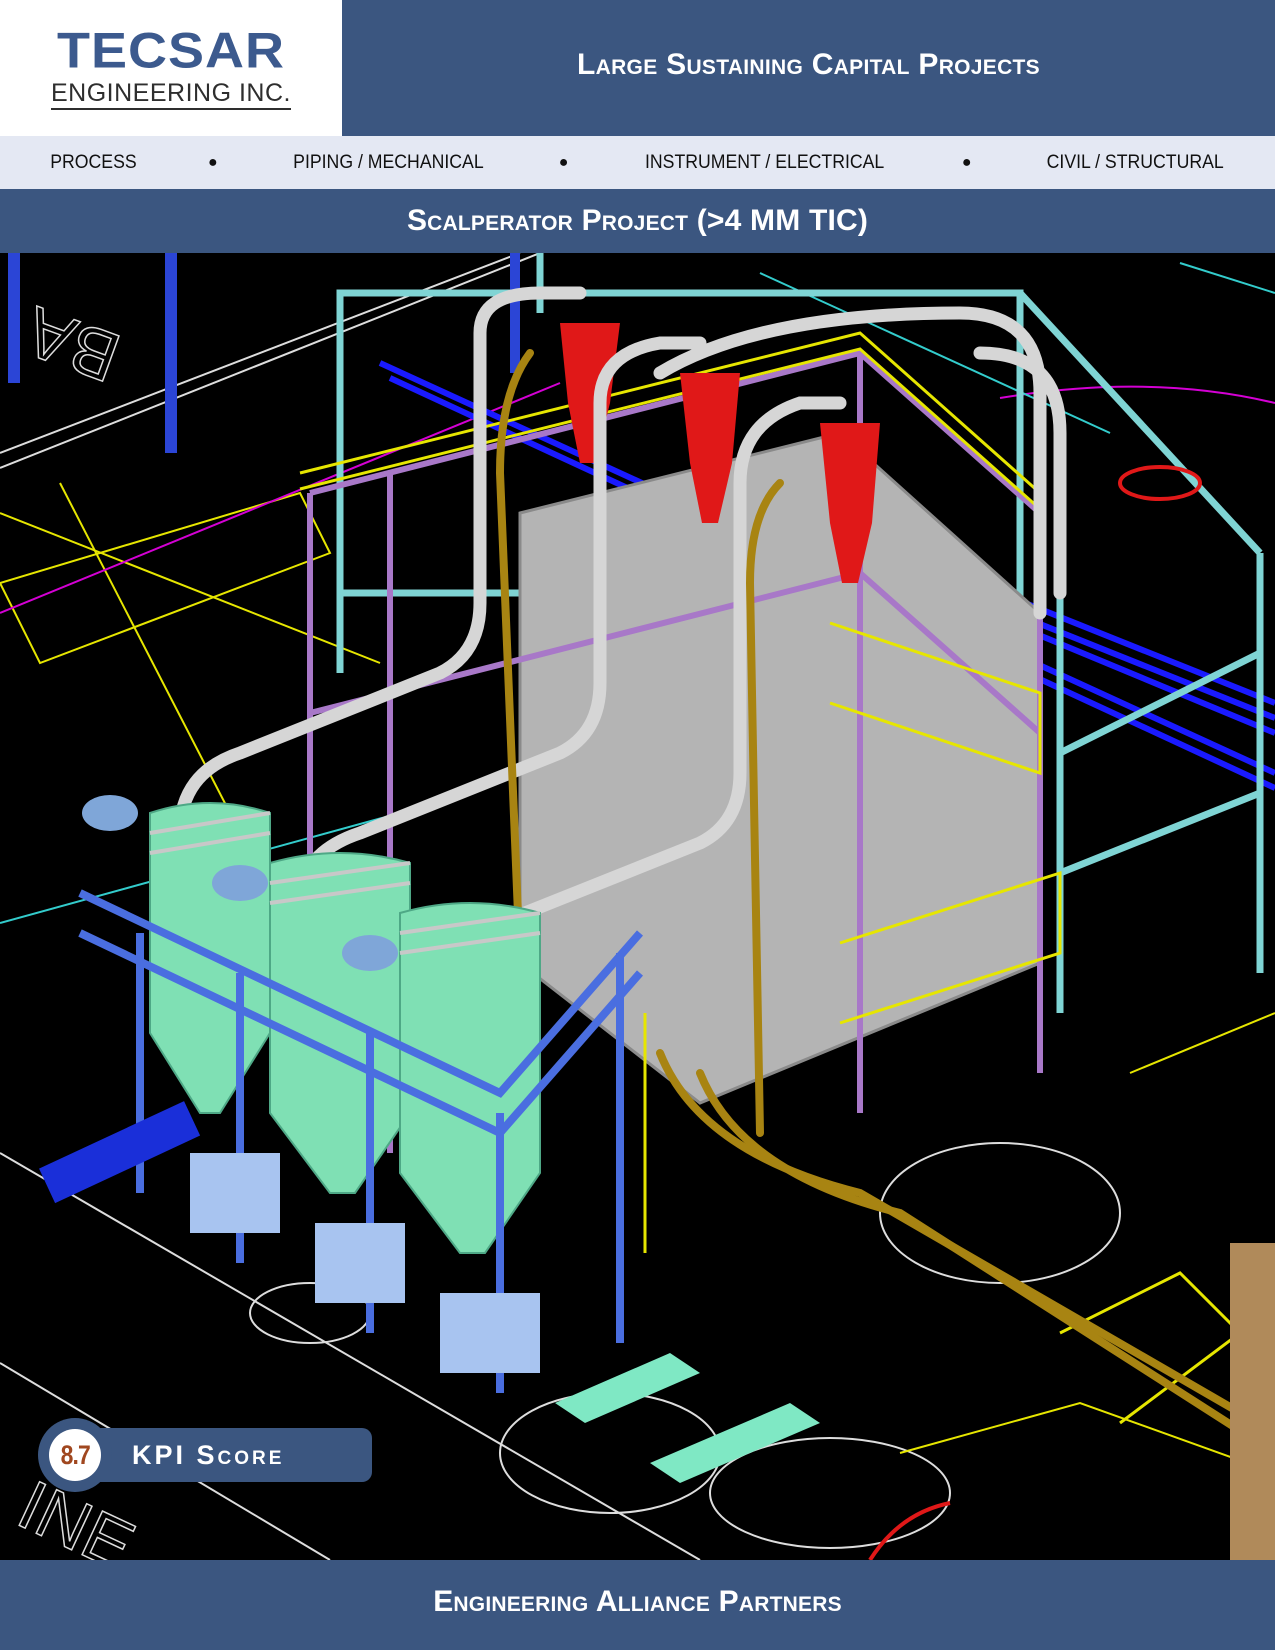 This screenshot has height=1650, width=1275. I want to click on project-title: Scalperator Project (>4 MM TIC), so click(637, 220).